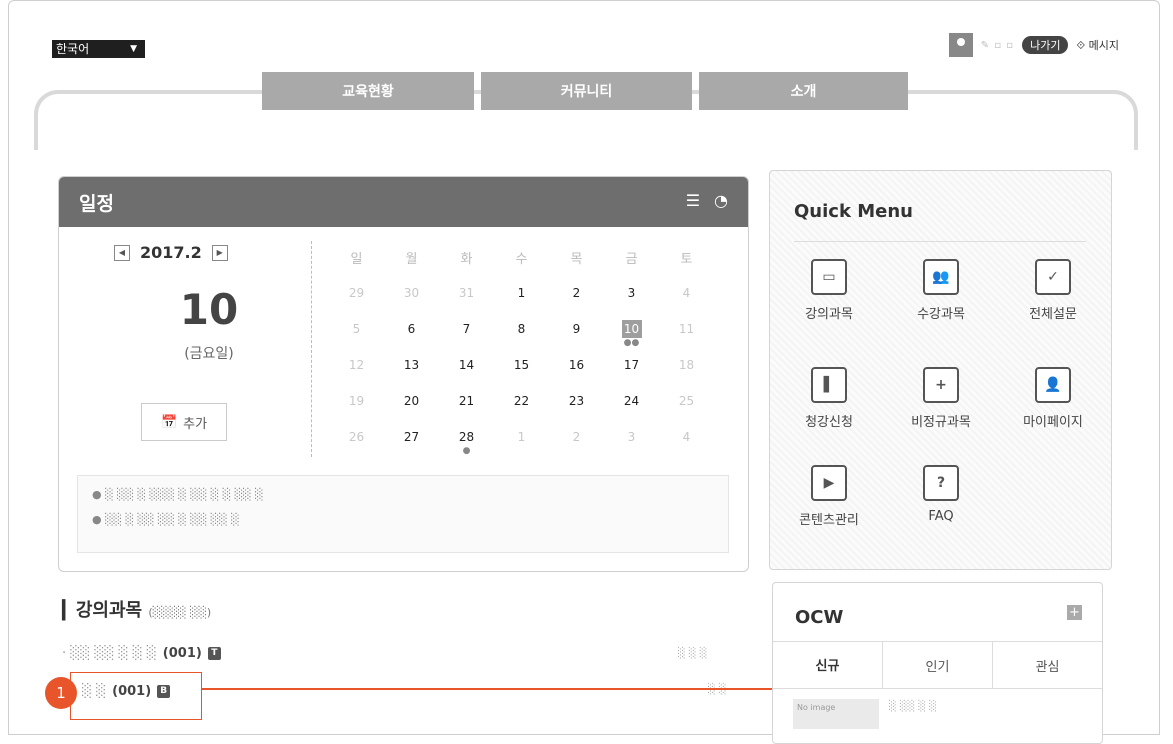  Describe the element at coordinates (941, 314) in the screenshot. I see `quick-item-label: 수강과목` at that location.